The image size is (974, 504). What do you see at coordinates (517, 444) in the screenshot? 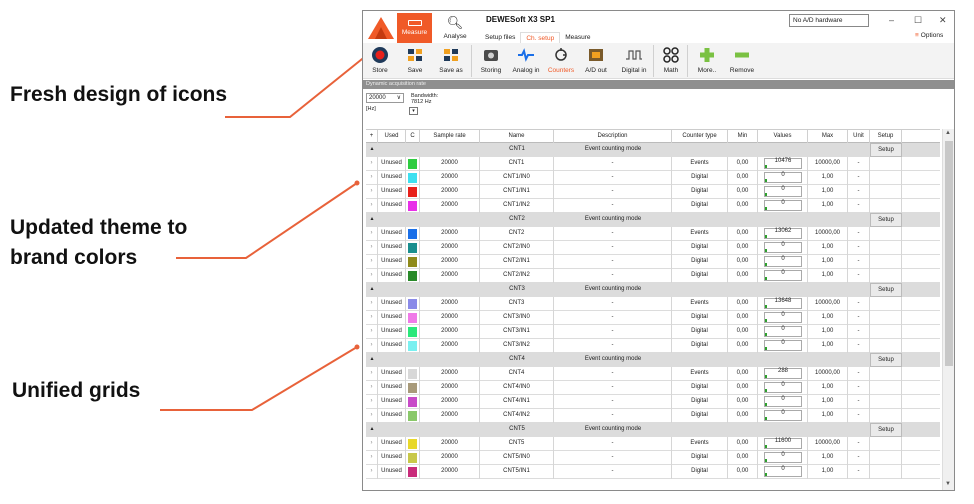
I see `channel-name-cell: CNT5` at bounding box center [517, 444].